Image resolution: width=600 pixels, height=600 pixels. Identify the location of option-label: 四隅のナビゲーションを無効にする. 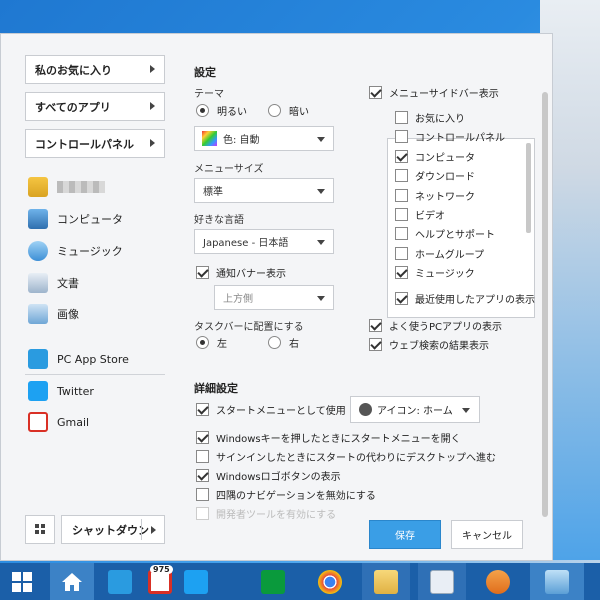
(296, 496).